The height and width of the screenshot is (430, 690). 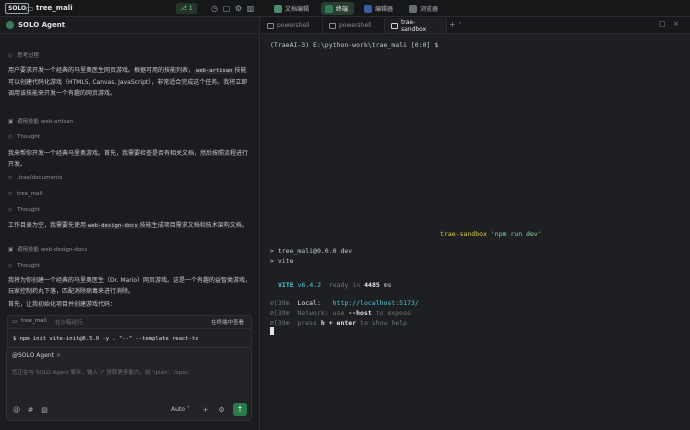 What do you see at coordinates (34, 321) in the screenshot?
I see `terminal-card-label: tree_mali` at bounding box center [34, 321].